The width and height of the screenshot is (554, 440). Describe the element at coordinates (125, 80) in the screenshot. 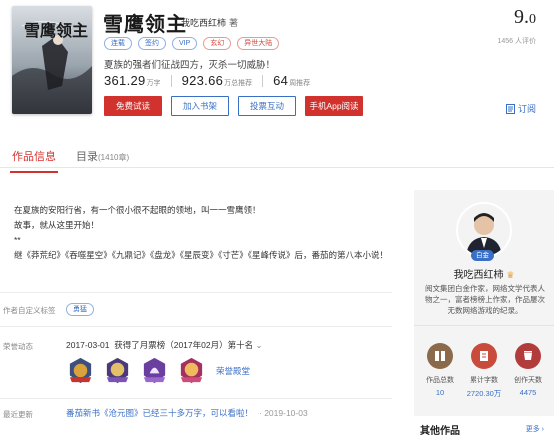

I see `word-count-value: 361.29` at that location.